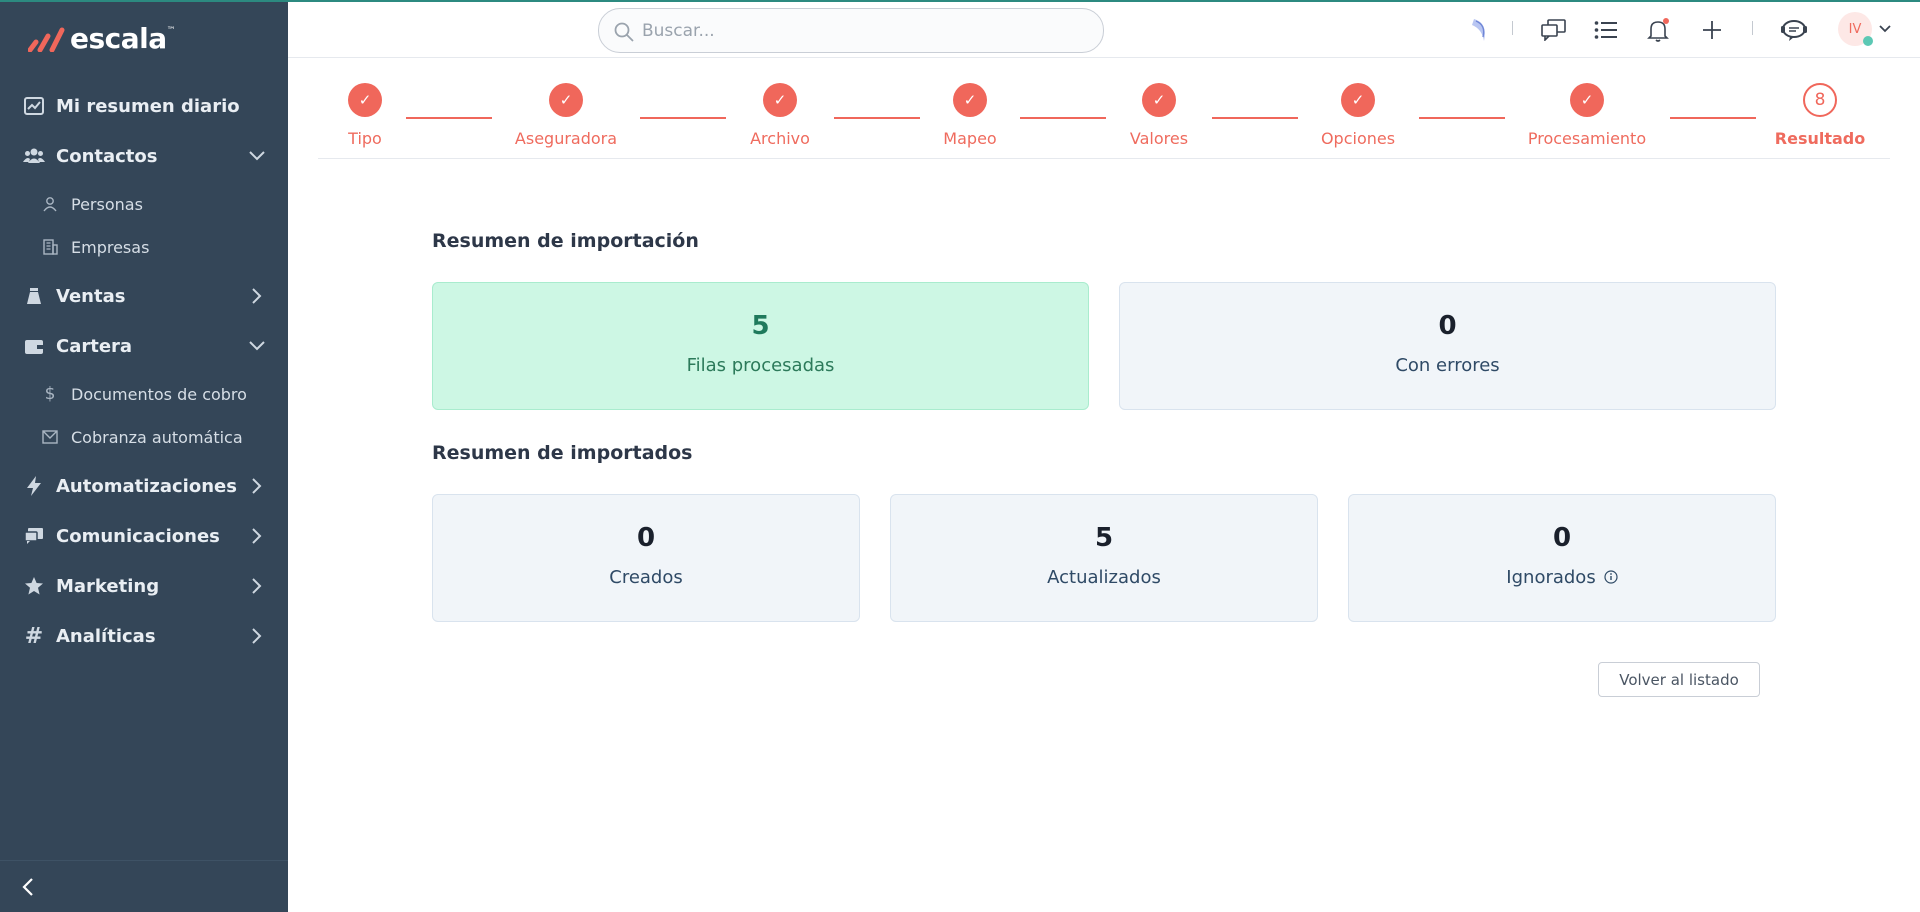 The height and width of the screenshot is (912, 1920). I want to click on step-label-aseguradora: Aseguradora, so click(566, 138).